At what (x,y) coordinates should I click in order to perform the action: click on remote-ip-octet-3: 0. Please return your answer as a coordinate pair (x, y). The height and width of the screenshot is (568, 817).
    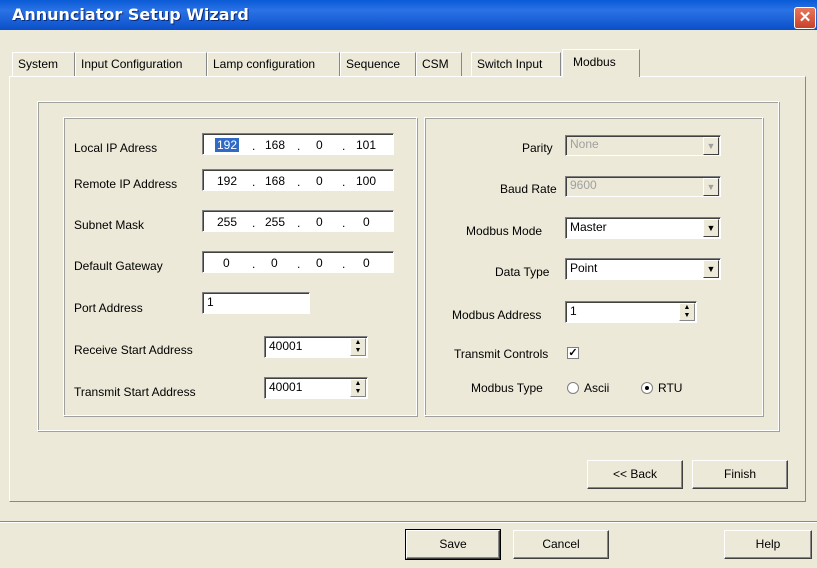
    Looking at the image, I should click on (319, 181).